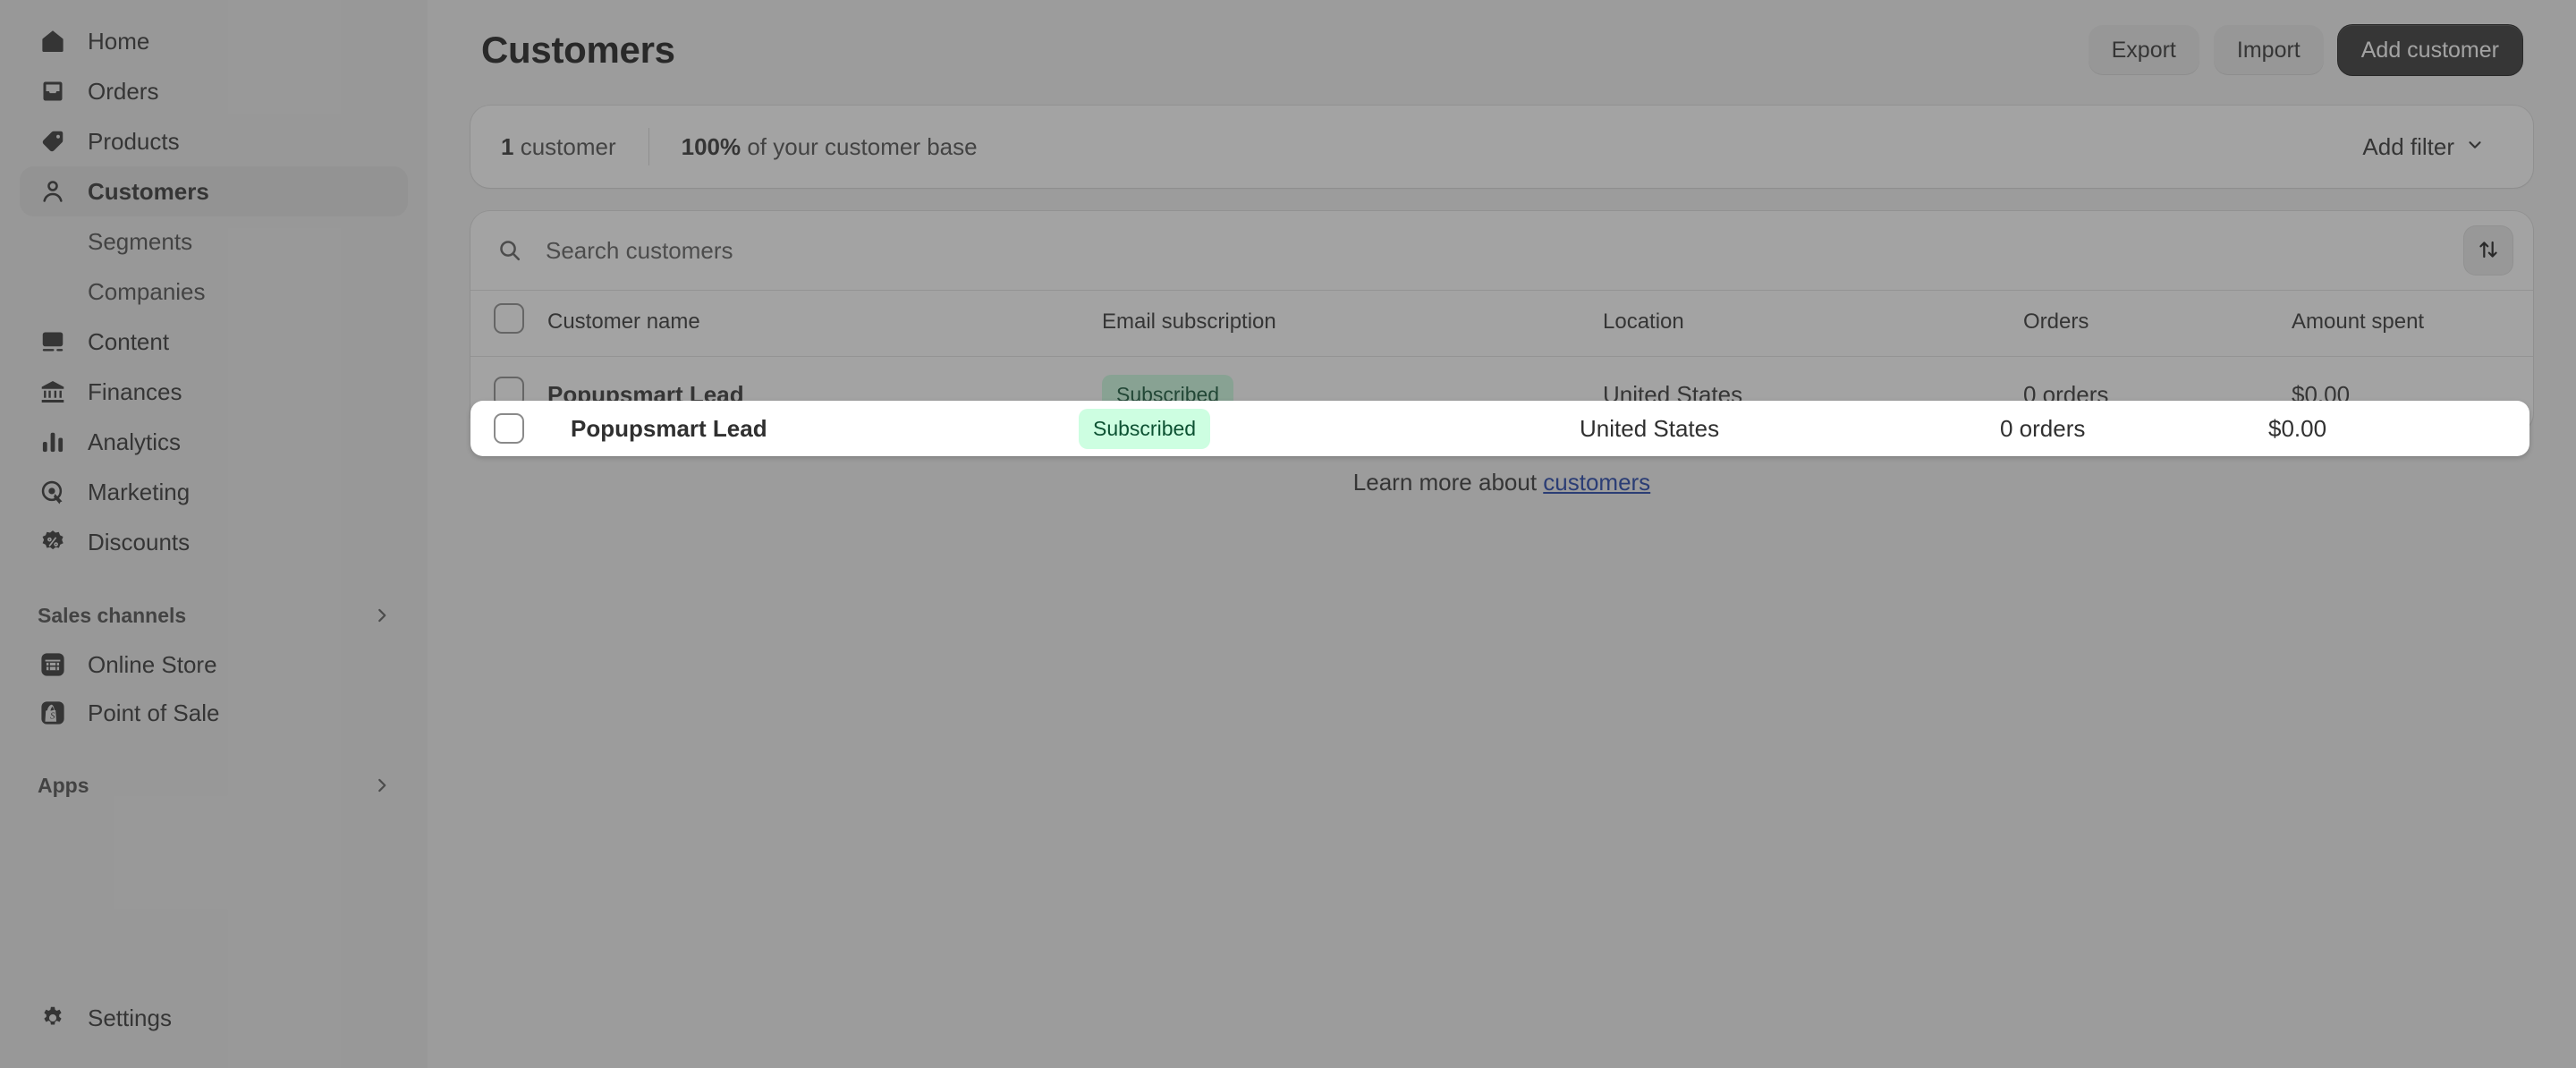 Image resolution: width=2576 pixels, height=1068 pixels. What do you see at coordinates (53, 392) in the screenshot?
I see `bank-icon` at bounding box center [53, 392].